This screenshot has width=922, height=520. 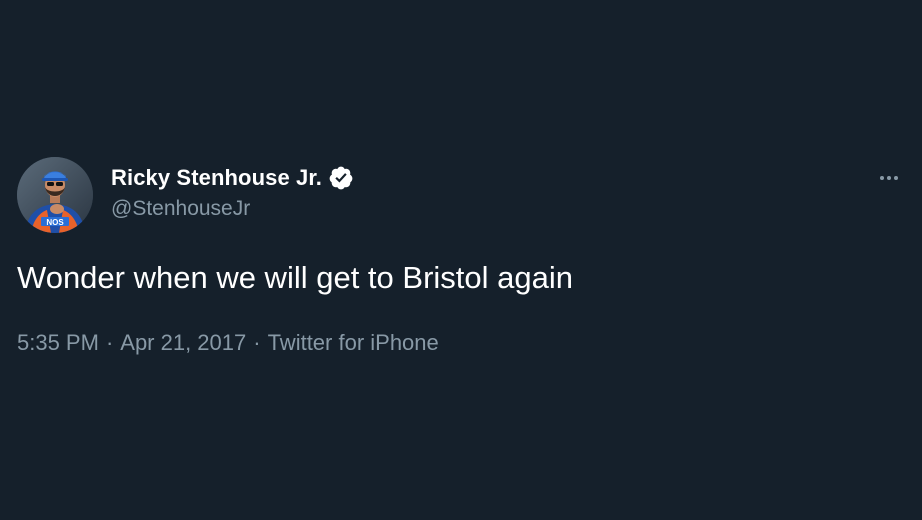 I want to click on author-handle: @StenhouseJr, so click(x=180, y=209).